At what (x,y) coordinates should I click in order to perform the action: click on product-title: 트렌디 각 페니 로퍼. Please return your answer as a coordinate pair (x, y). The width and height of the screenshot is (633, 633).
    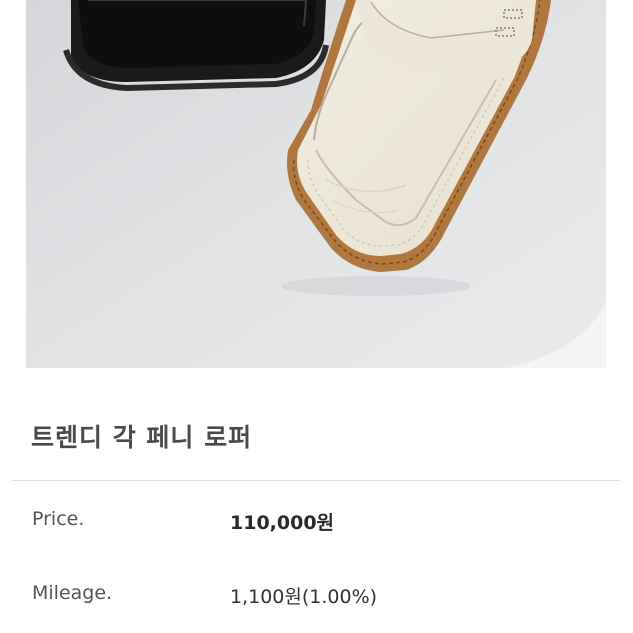
    Looking at the image, I should click on (142, 437).